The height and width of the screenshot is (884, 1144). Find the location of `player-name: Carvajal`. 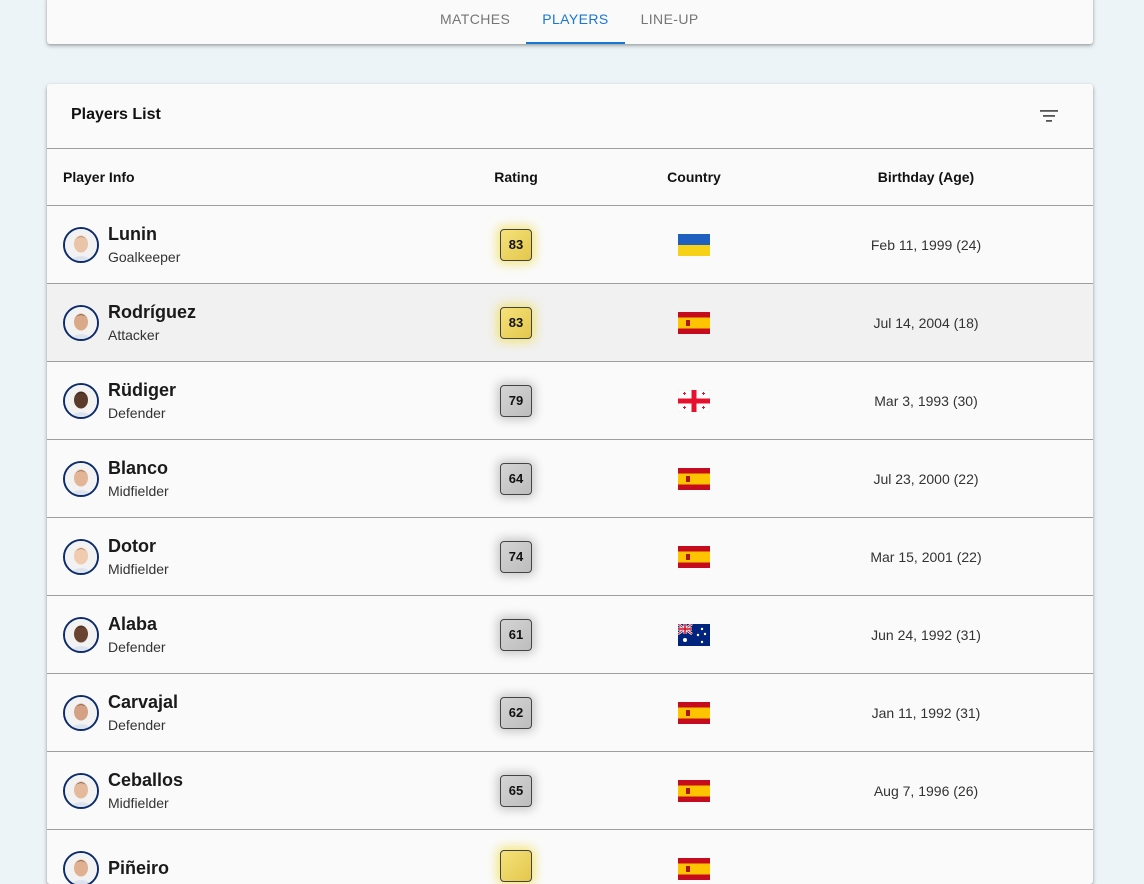

player-name: Carvajal is located at coordinates (143, 702).